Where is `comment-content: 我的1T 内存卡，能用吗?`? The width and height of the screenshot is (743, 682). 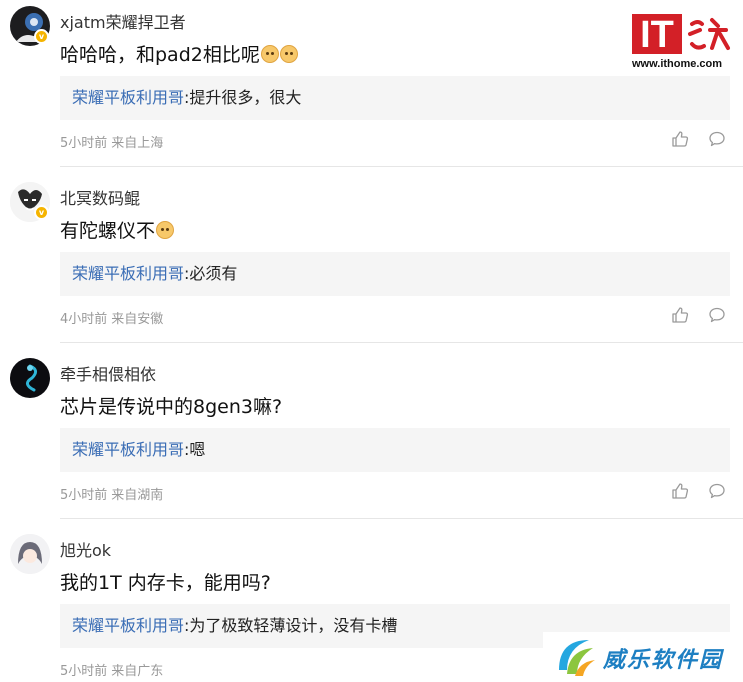
comment-content: 我的1T 内存卡，能用吗? is located at coordinates (165, 581).